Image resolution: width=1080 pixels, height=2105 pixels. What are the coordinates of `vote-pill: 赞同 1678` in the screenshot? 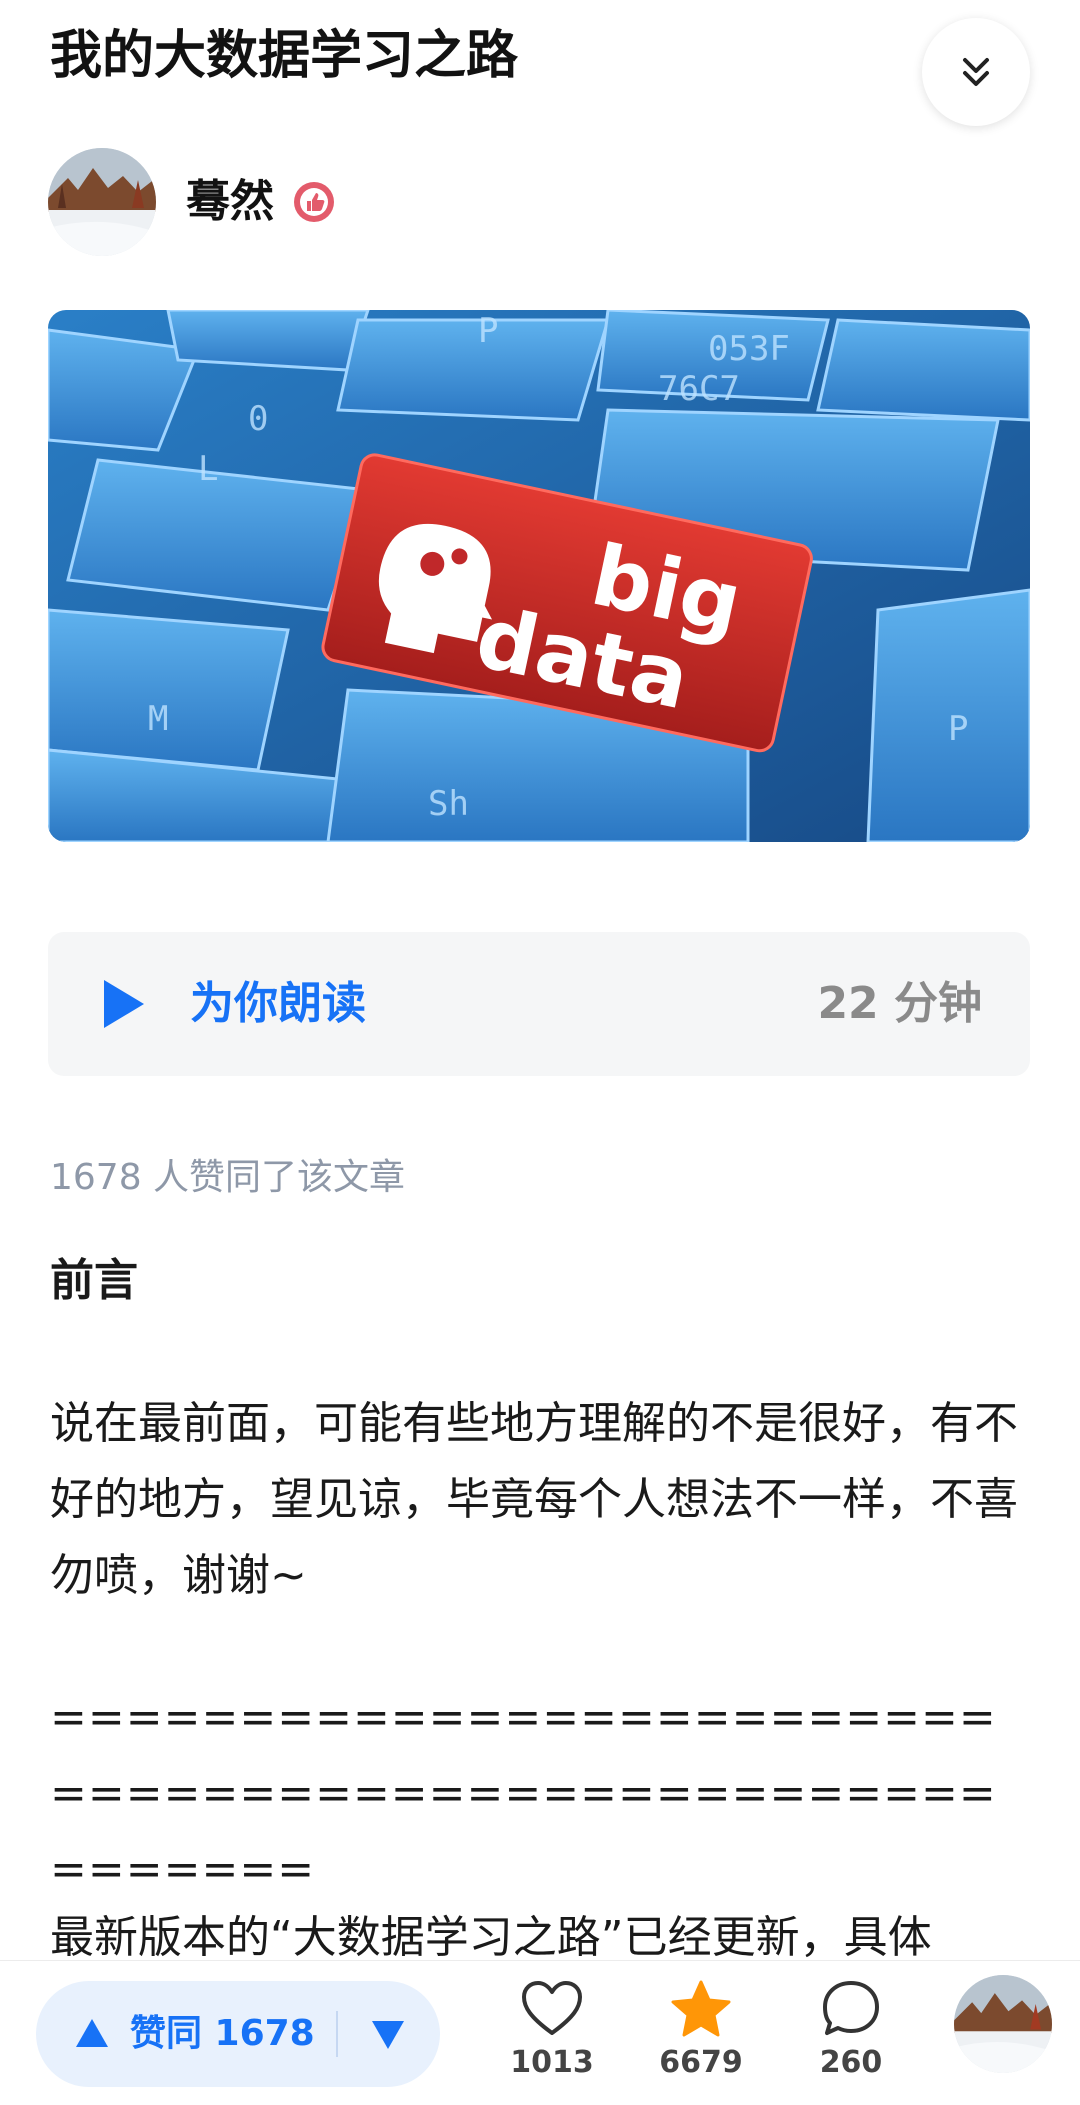 It's located at (238, 2034).